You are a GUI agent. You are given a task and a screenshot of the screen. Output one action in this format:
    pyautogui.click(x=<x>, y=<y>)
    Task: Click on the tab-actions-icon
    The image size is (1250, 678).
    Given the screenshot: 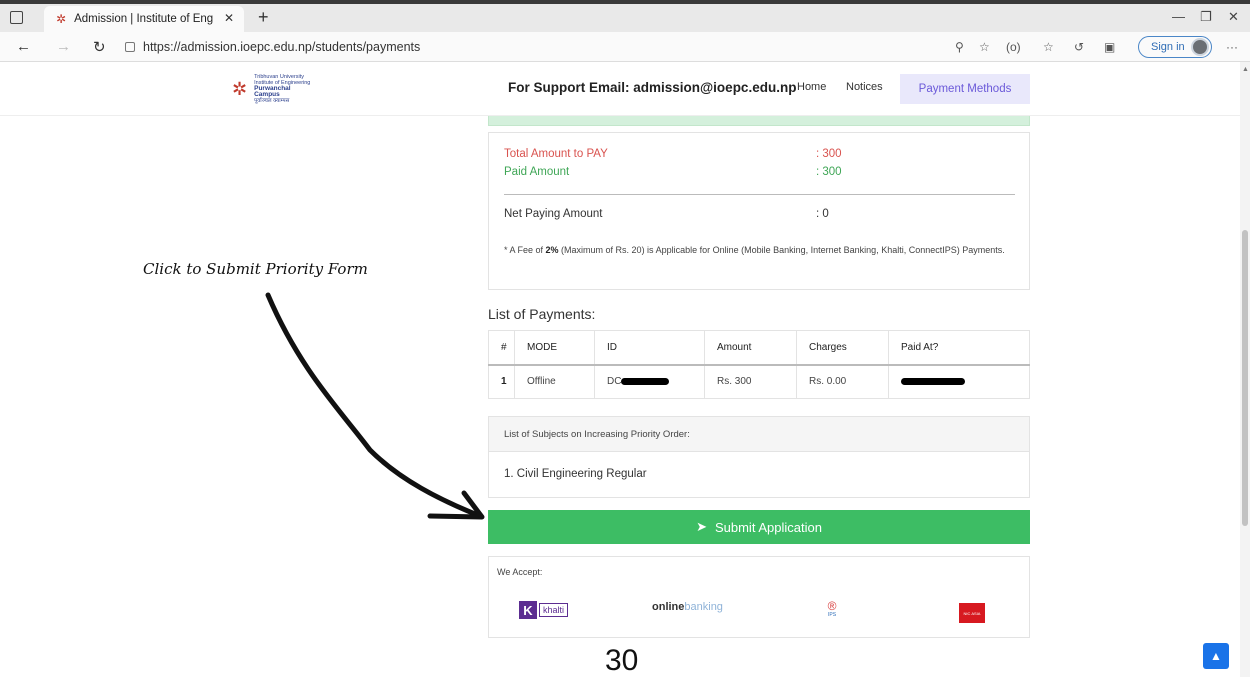 What is the action you would take?
    pyautogui.click(x=16, y=17)
    